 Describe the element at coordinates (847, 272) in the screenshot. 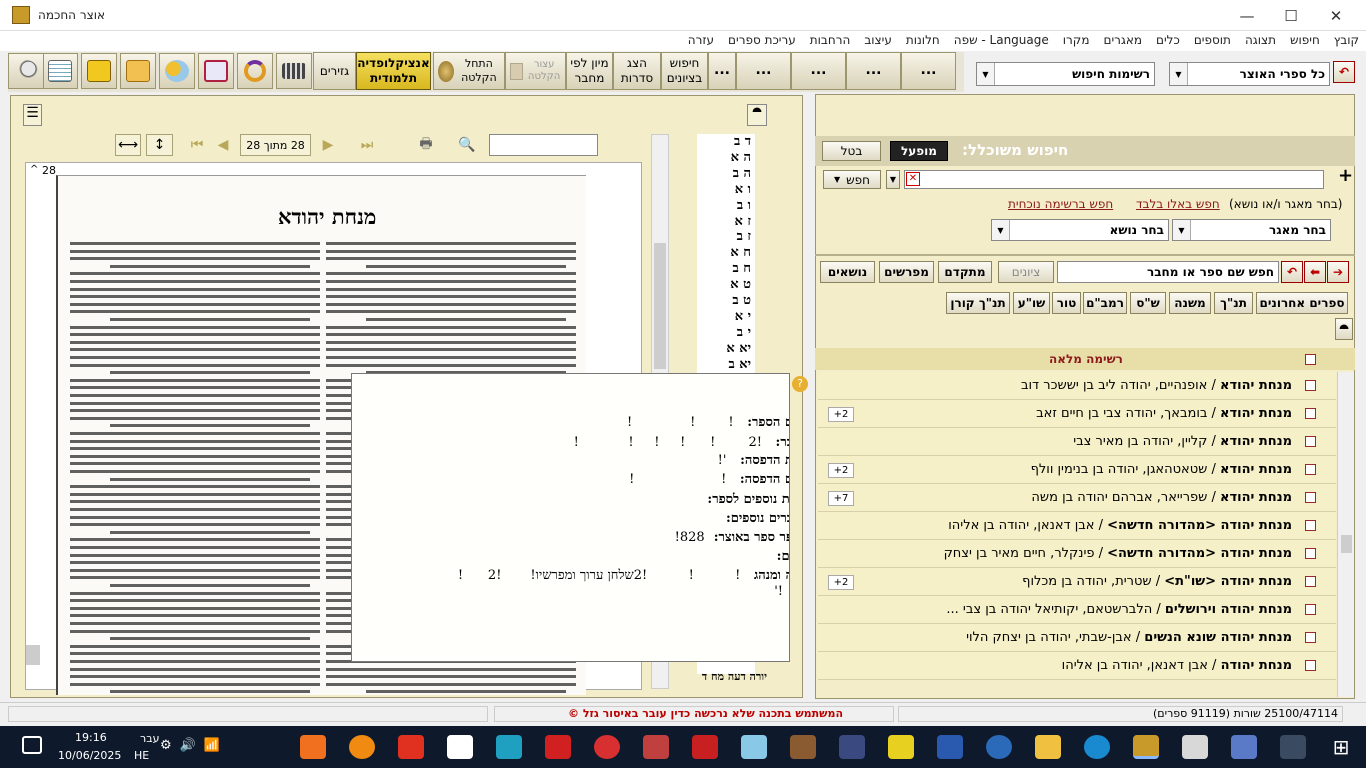

I see `topics-button: נושאים` at that location.